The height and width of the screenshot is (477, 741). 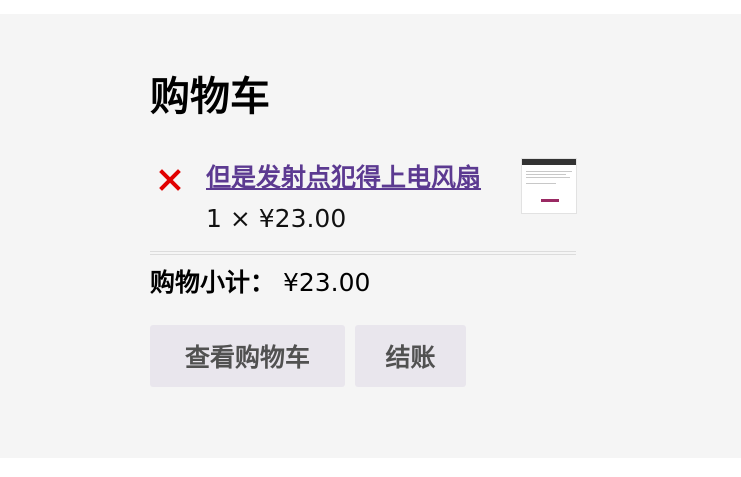 I want to click on remove-item-button, so click(x=170, y=180).